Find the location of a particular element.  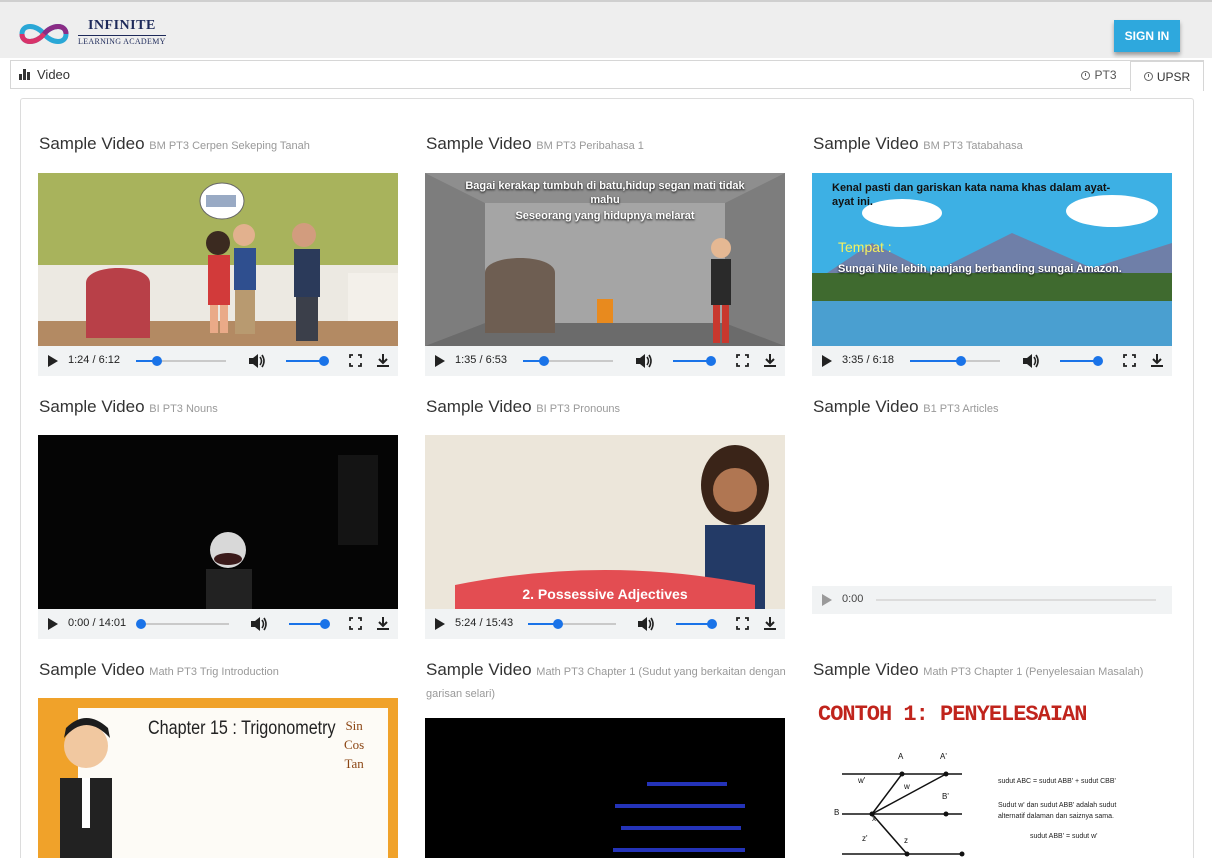

video-player: 1:24 / 6:12 is located at coordinates (218, 274).